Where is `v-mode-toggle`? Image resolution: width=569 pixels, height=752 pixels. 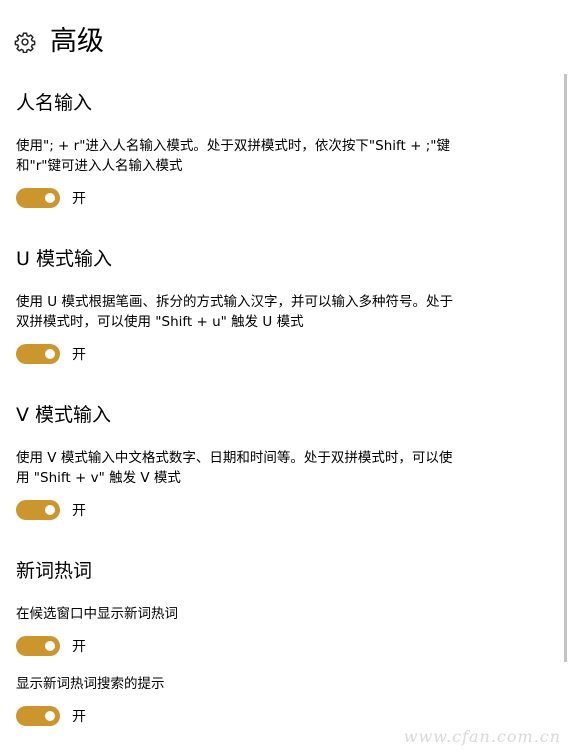 v-mode-toggle is located at coordinates (38, 510).